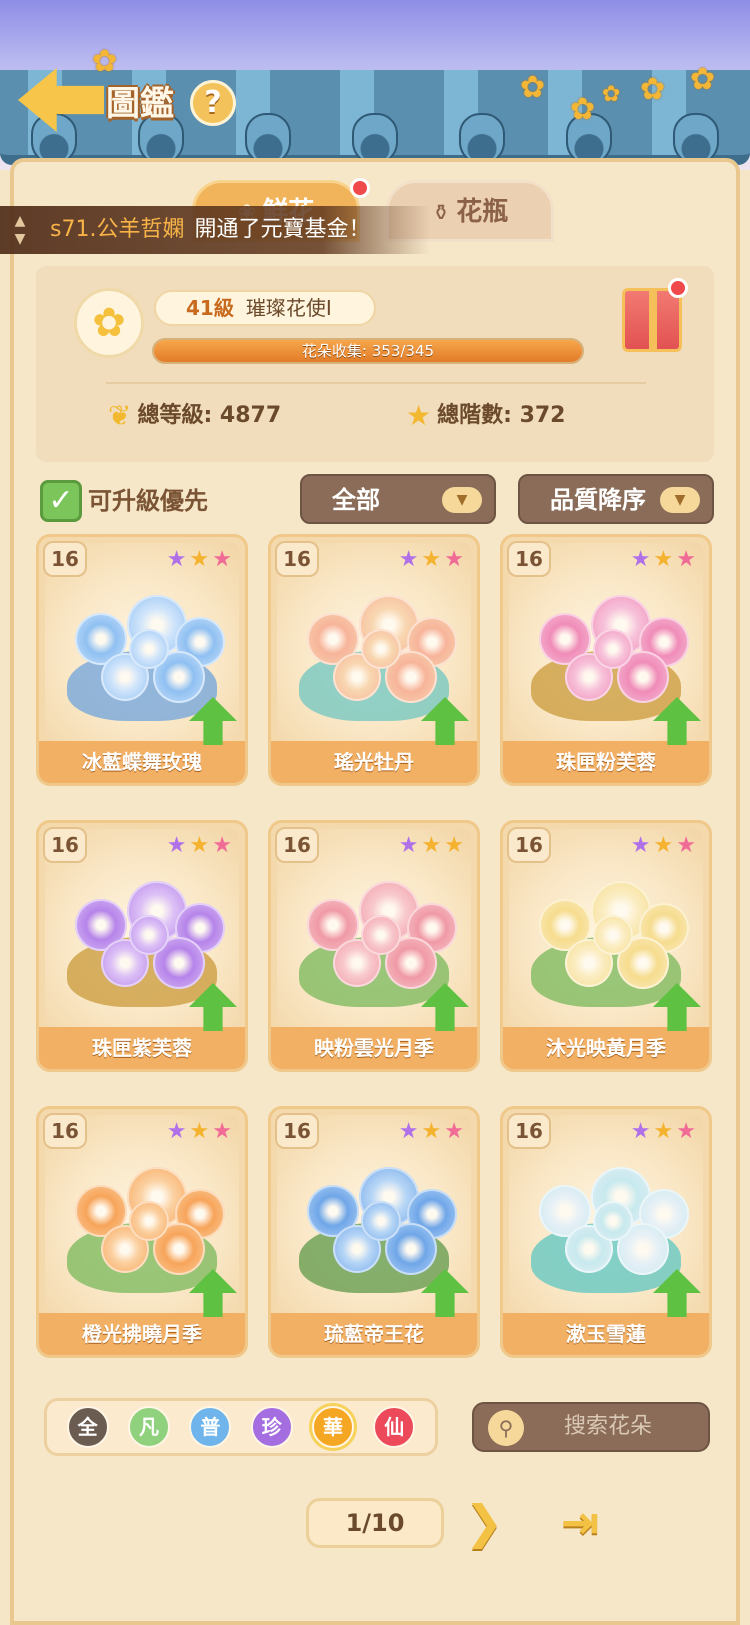  What do you see at coordinates (606, 946) in the screenshot?
I see `flower-card: 16 ★★★ 沐光映黃月季` at bounding box center [606, 946].